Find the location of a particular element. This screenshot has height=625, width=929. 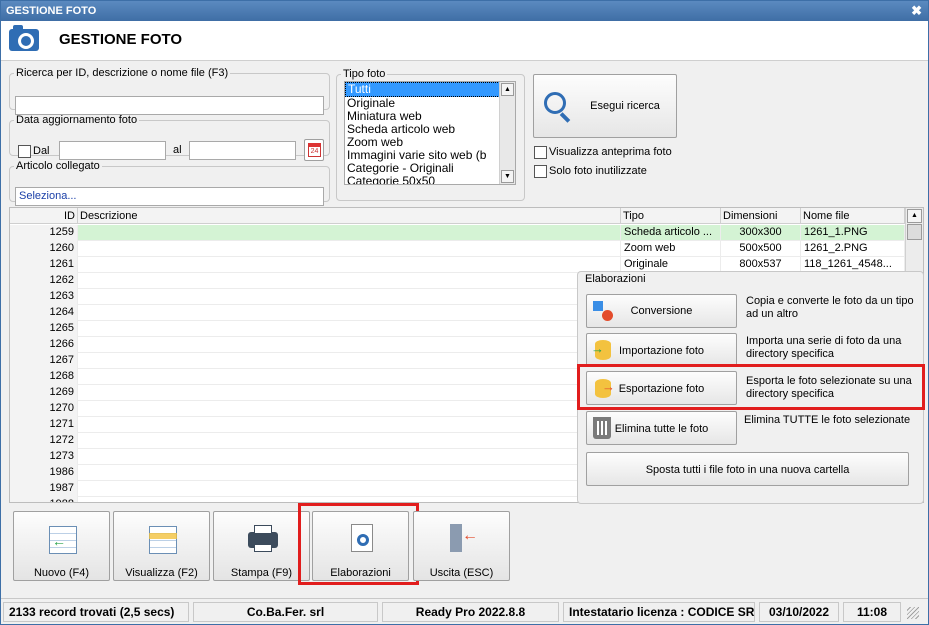

delete-all-label: Elimina tutte le foto is located at coordinates (661, 429).